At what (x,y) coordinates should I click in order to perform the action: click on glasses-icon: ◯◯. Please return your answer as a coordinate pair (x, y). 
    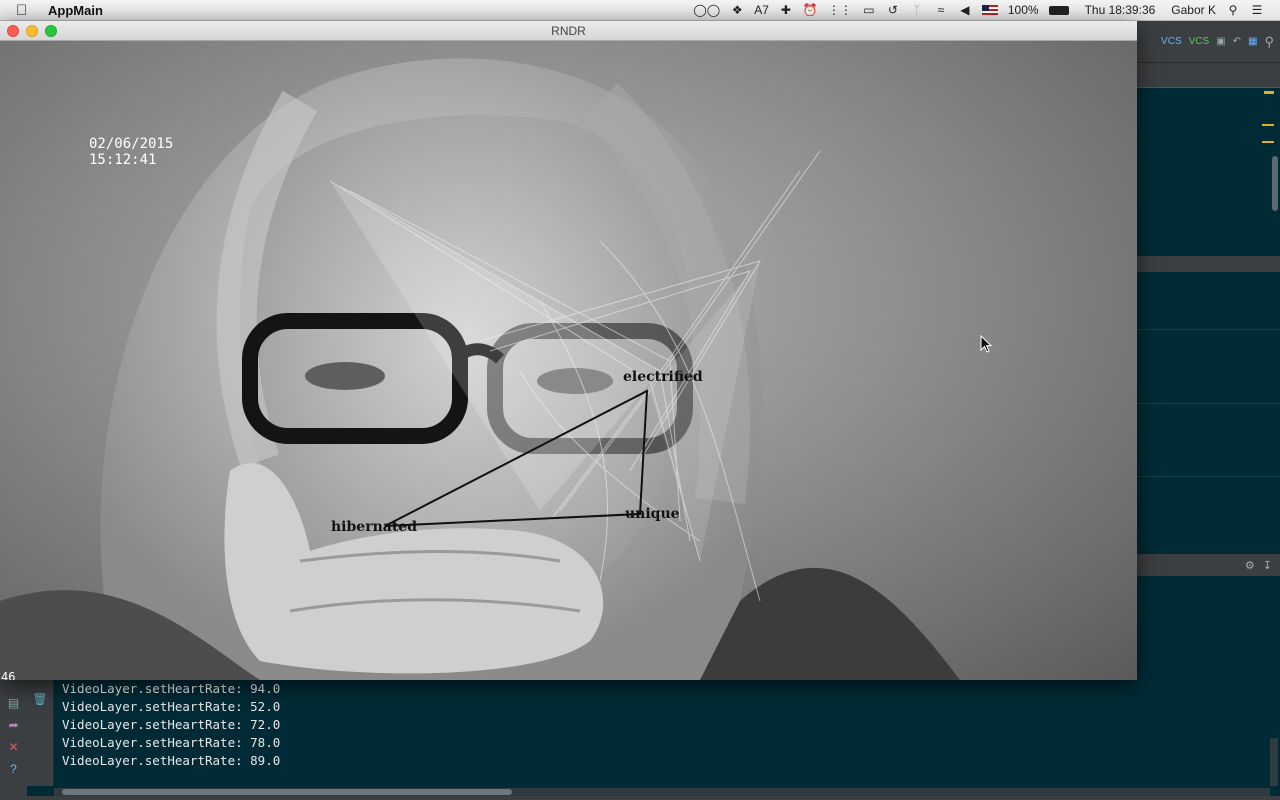
    Looking at the image, I should click on (706, 10).